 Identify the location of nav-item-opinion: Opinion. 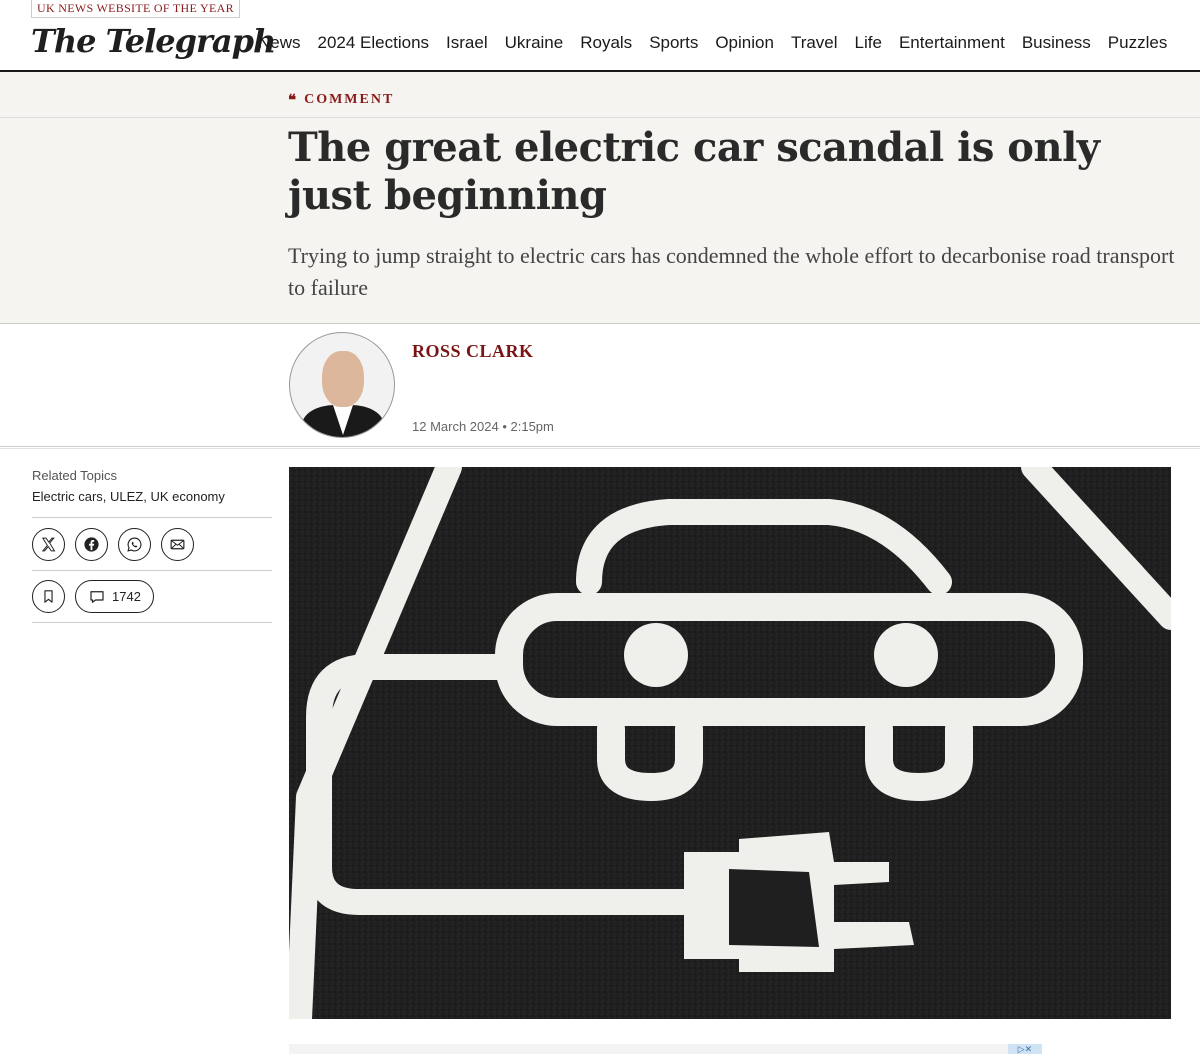
(744, 43).